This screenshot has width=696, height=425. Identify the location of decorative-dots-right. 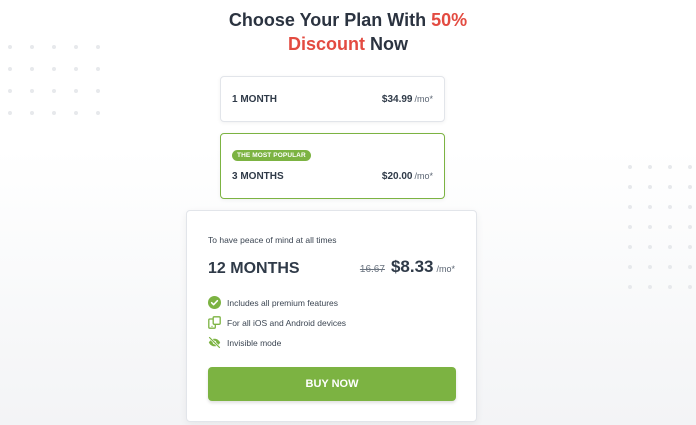
(658, 235).